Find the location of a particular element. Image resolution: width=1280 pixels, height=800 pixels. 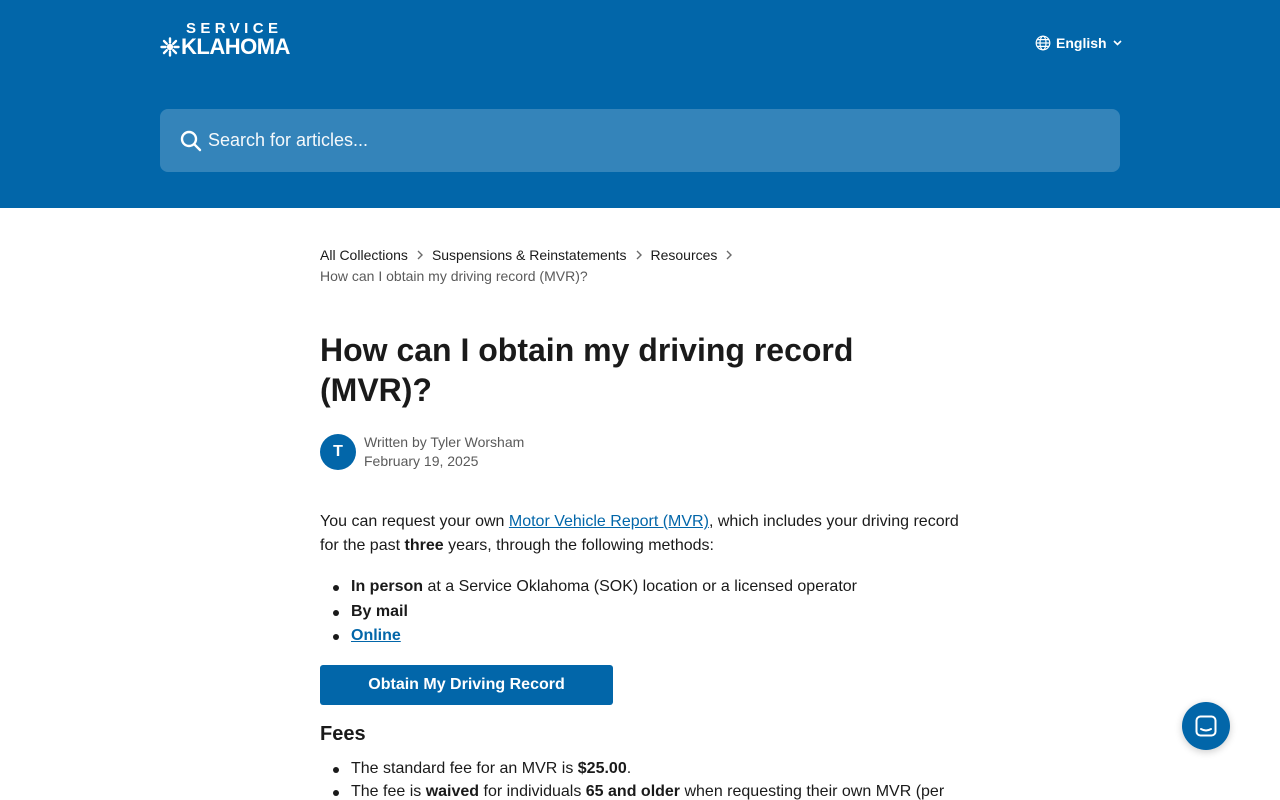

list-item: The standard fee for an MVR is $25.00. is located at coordinates (645, 768).